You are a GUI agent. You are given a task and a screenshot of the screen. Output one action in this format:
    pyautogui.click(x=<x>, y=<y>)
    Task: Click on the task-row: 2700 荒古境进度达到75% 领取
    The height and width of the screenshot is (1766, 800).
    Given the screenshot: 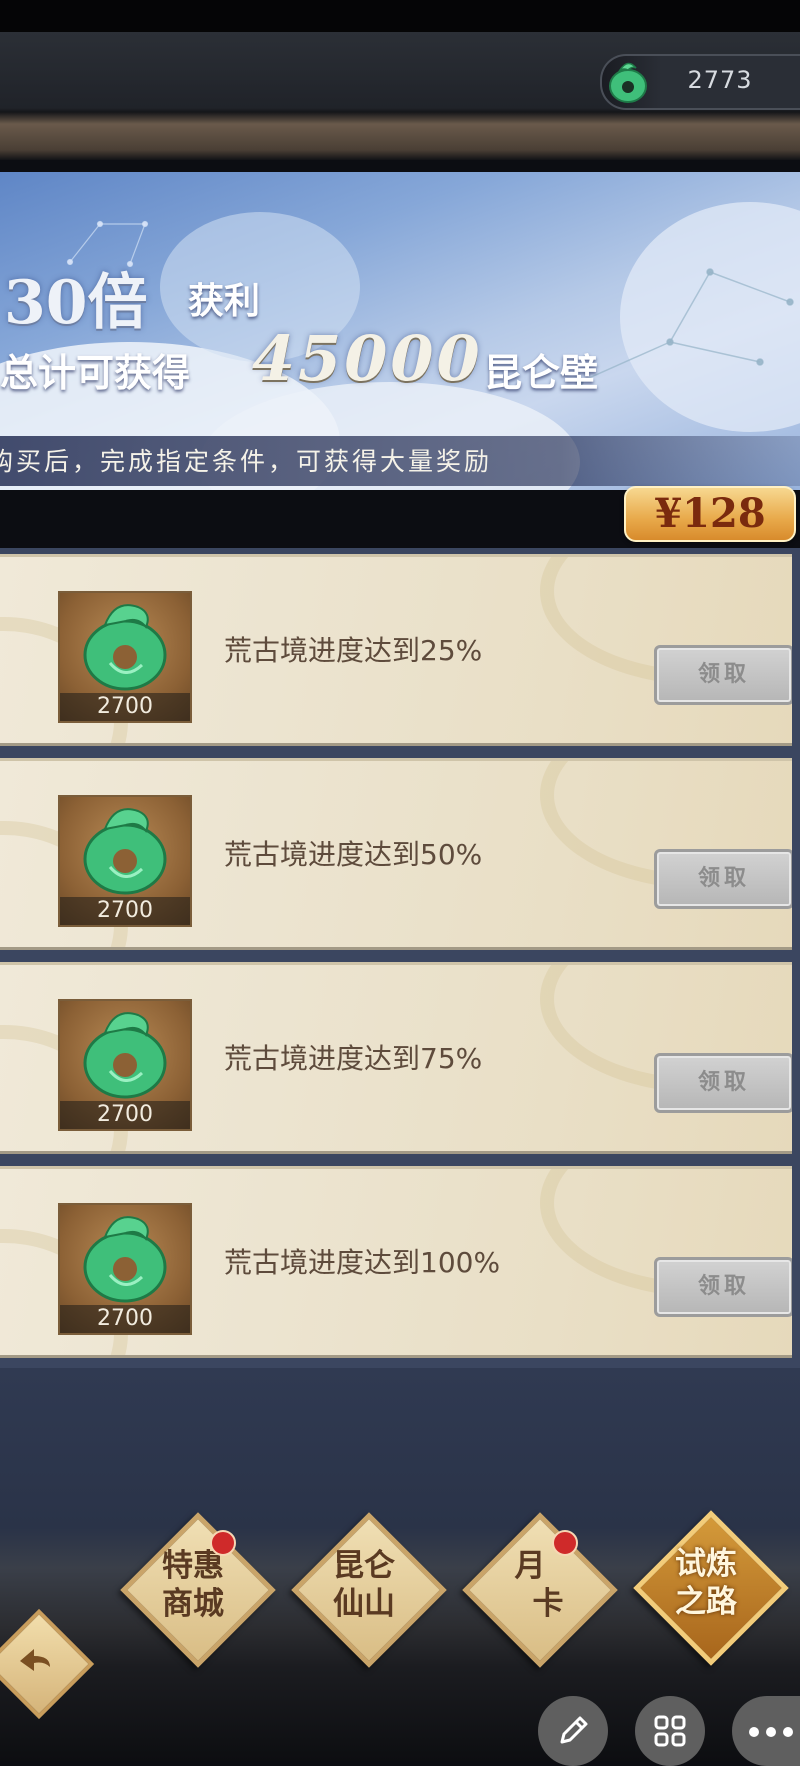 What is the action you would take?
    pyautogui.click(x=396, y=1058)
    